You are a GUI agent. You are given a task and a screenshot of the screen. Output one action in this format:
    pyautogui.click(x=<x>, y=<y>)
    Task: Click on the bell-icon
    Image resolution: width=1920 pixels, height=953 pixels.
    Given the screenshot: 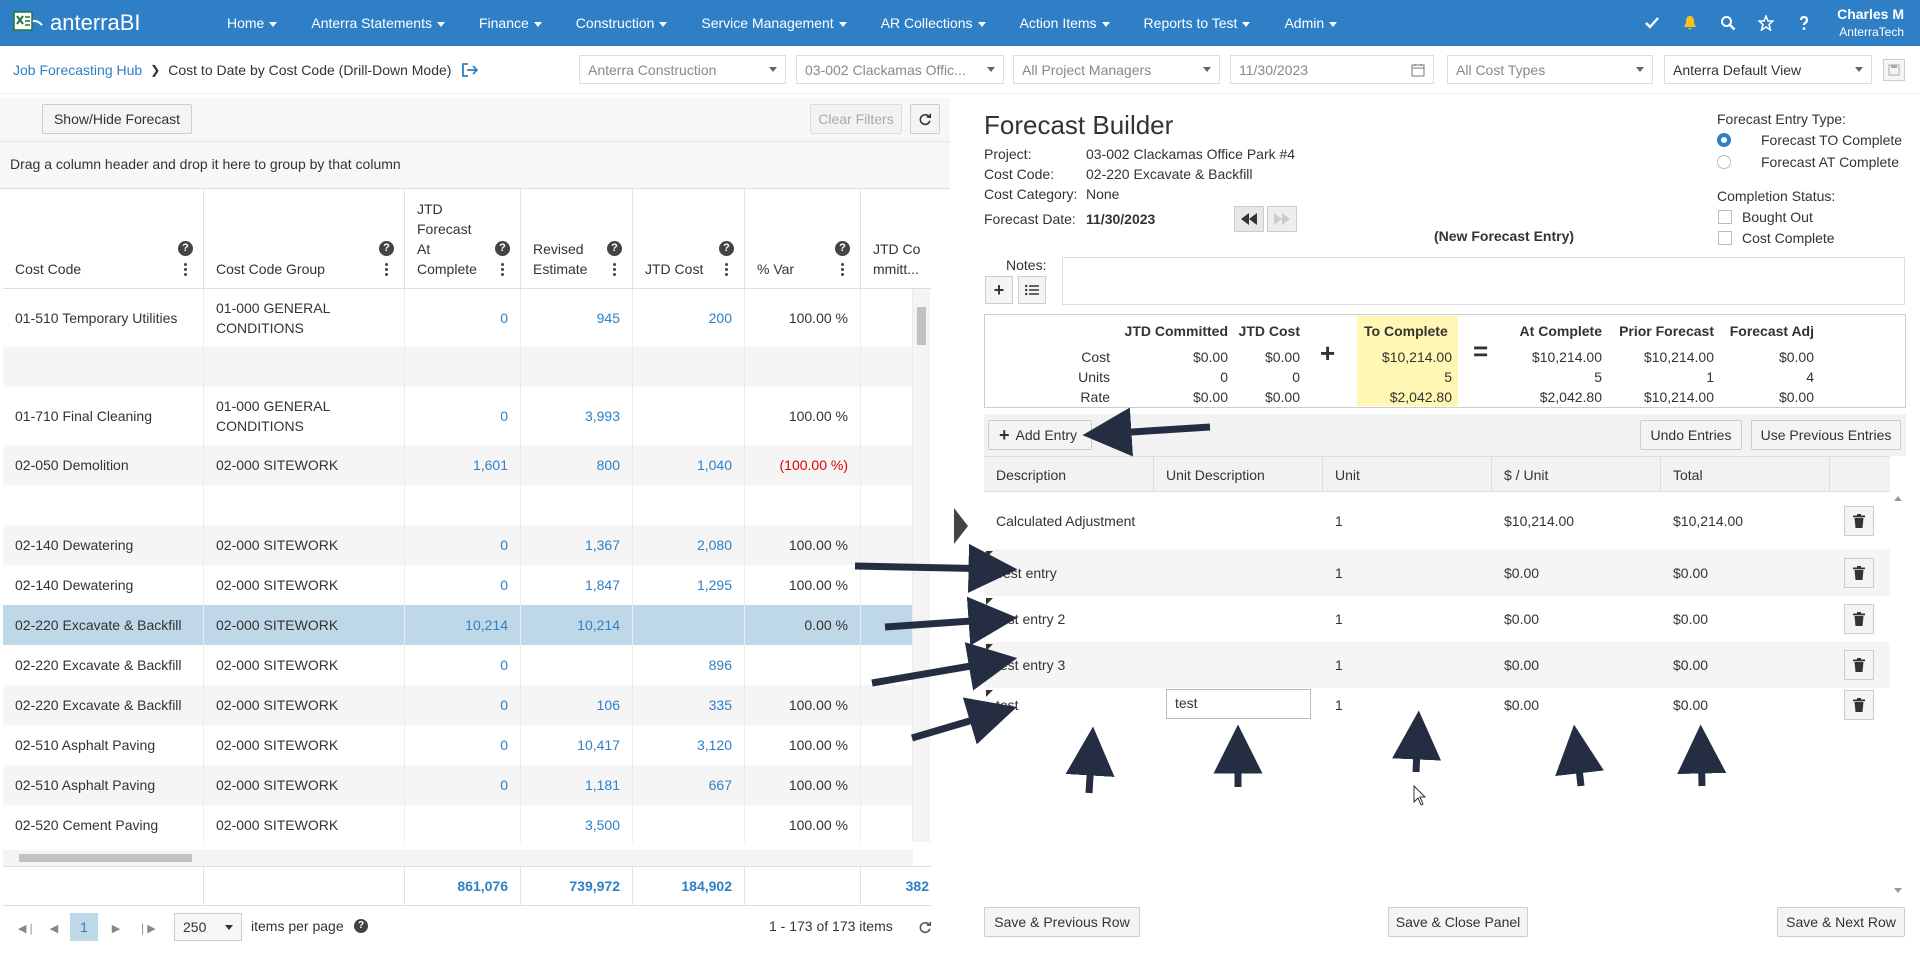 What is the action you would take?
    pyautogui.click(x=1690, y=23)
    